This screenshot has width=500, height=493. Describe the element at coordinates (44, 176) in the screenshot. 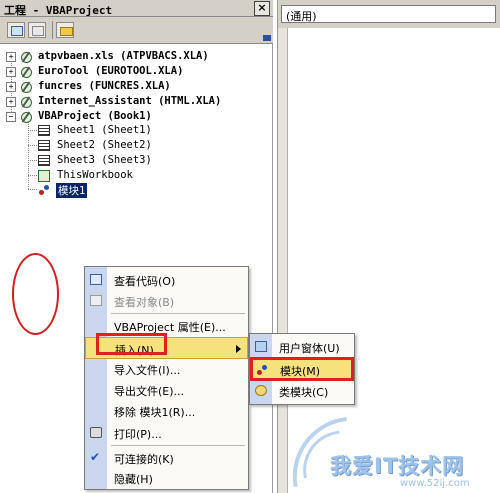

I see `workbook-icon` at that location.